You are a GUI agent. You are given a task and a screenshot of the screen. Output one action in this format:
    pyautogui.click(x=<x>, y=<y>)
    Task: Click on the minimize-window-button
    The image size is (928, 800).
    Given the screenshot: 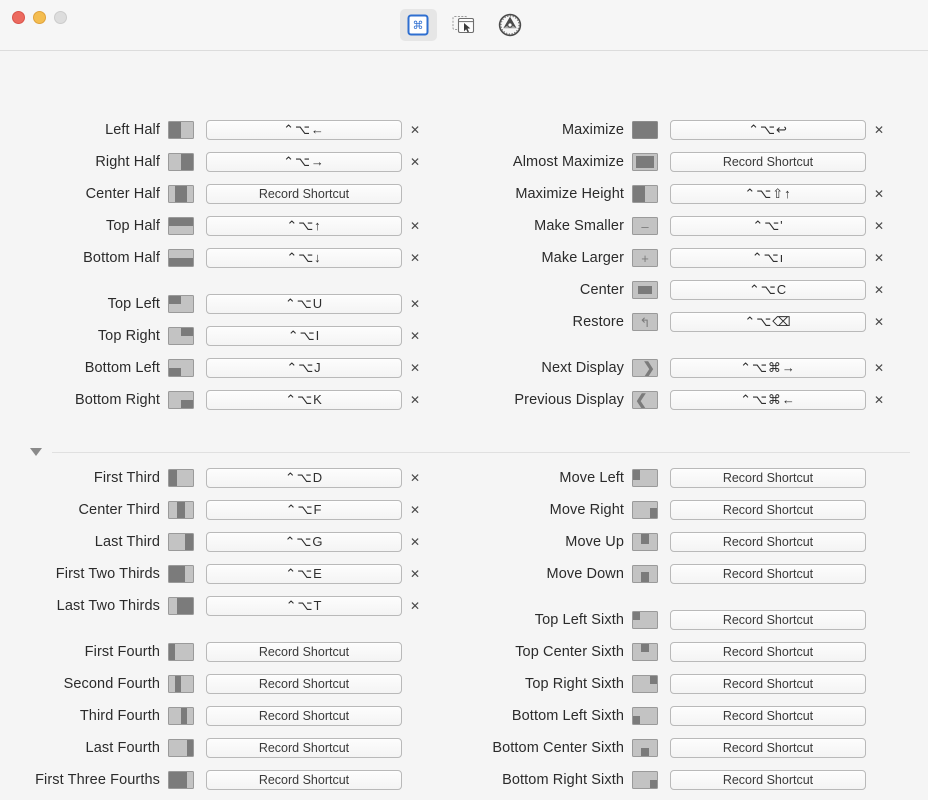 What is the action you would take?
    pyautogui.click(x=39, y=17)
    